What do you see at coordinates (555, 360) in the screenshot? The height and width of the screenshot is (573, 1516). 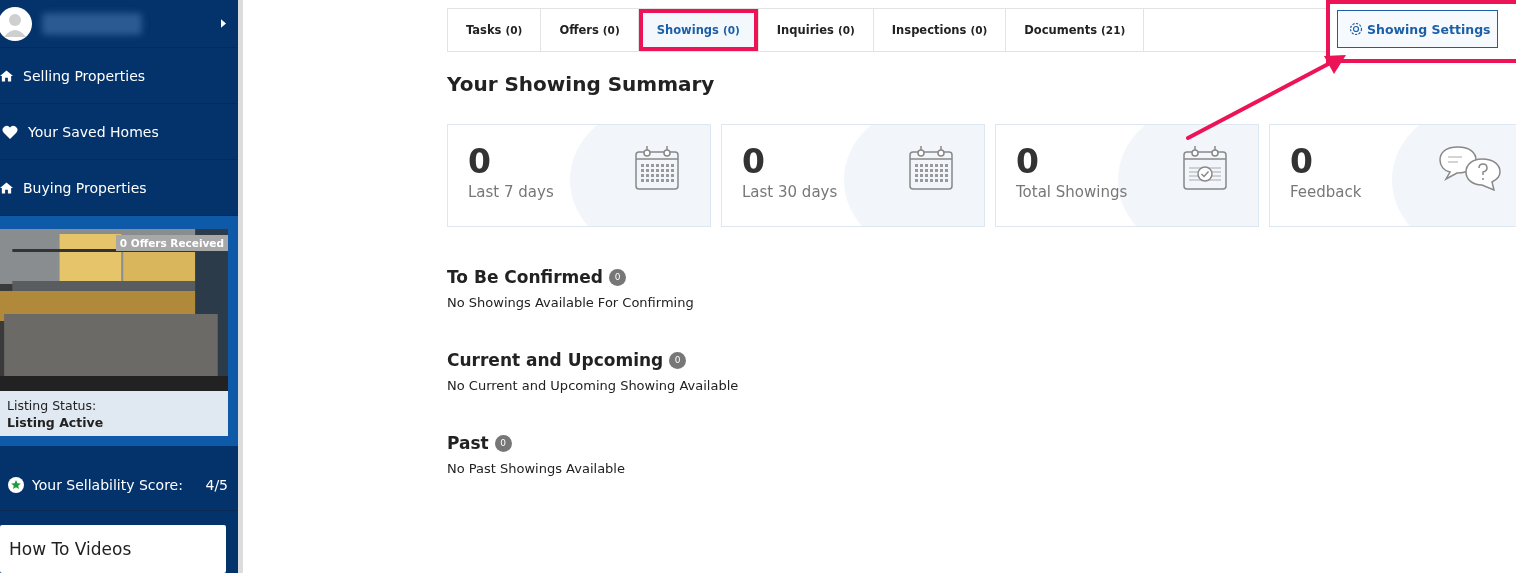 I see `section-title: Current and Upcoming` at bounding box center [555, 360].